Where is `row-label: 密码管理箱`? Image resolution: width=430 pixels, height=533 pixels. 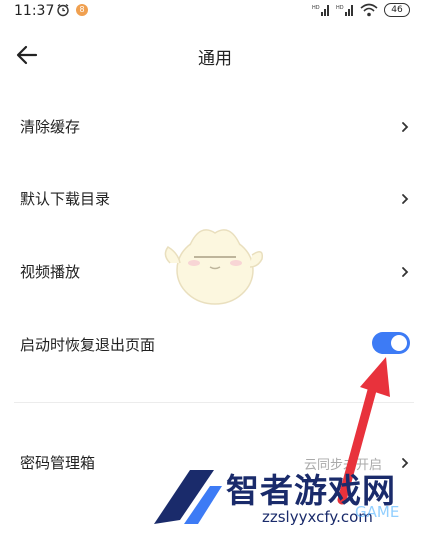 row-label: 密码管理箱 is located at coordinates (58, 463).